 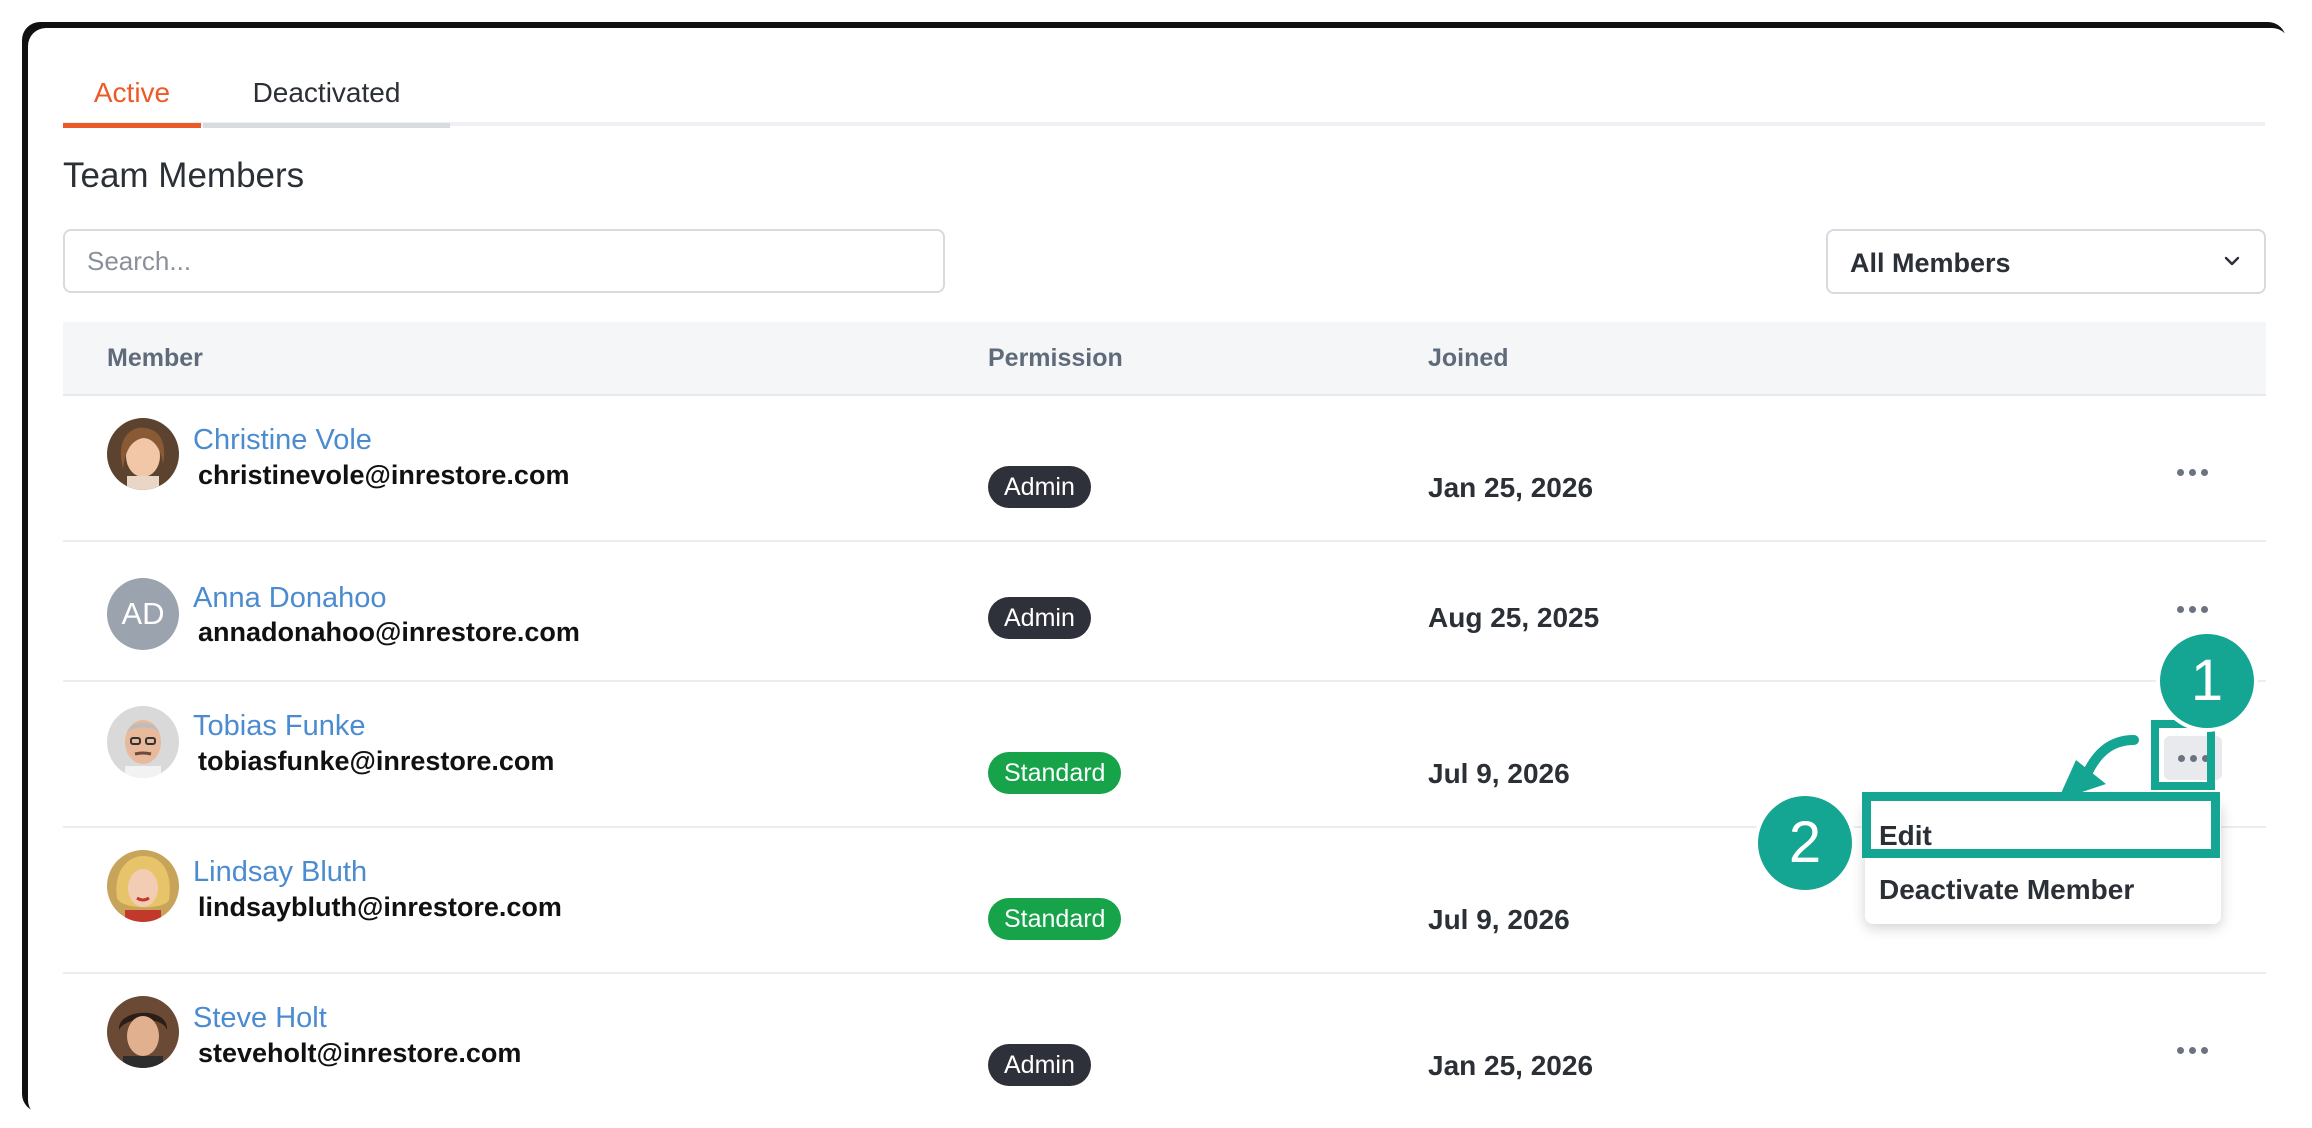 I want to click on member-name-link: Lindsay Bluth, so click(x=280, y=872).